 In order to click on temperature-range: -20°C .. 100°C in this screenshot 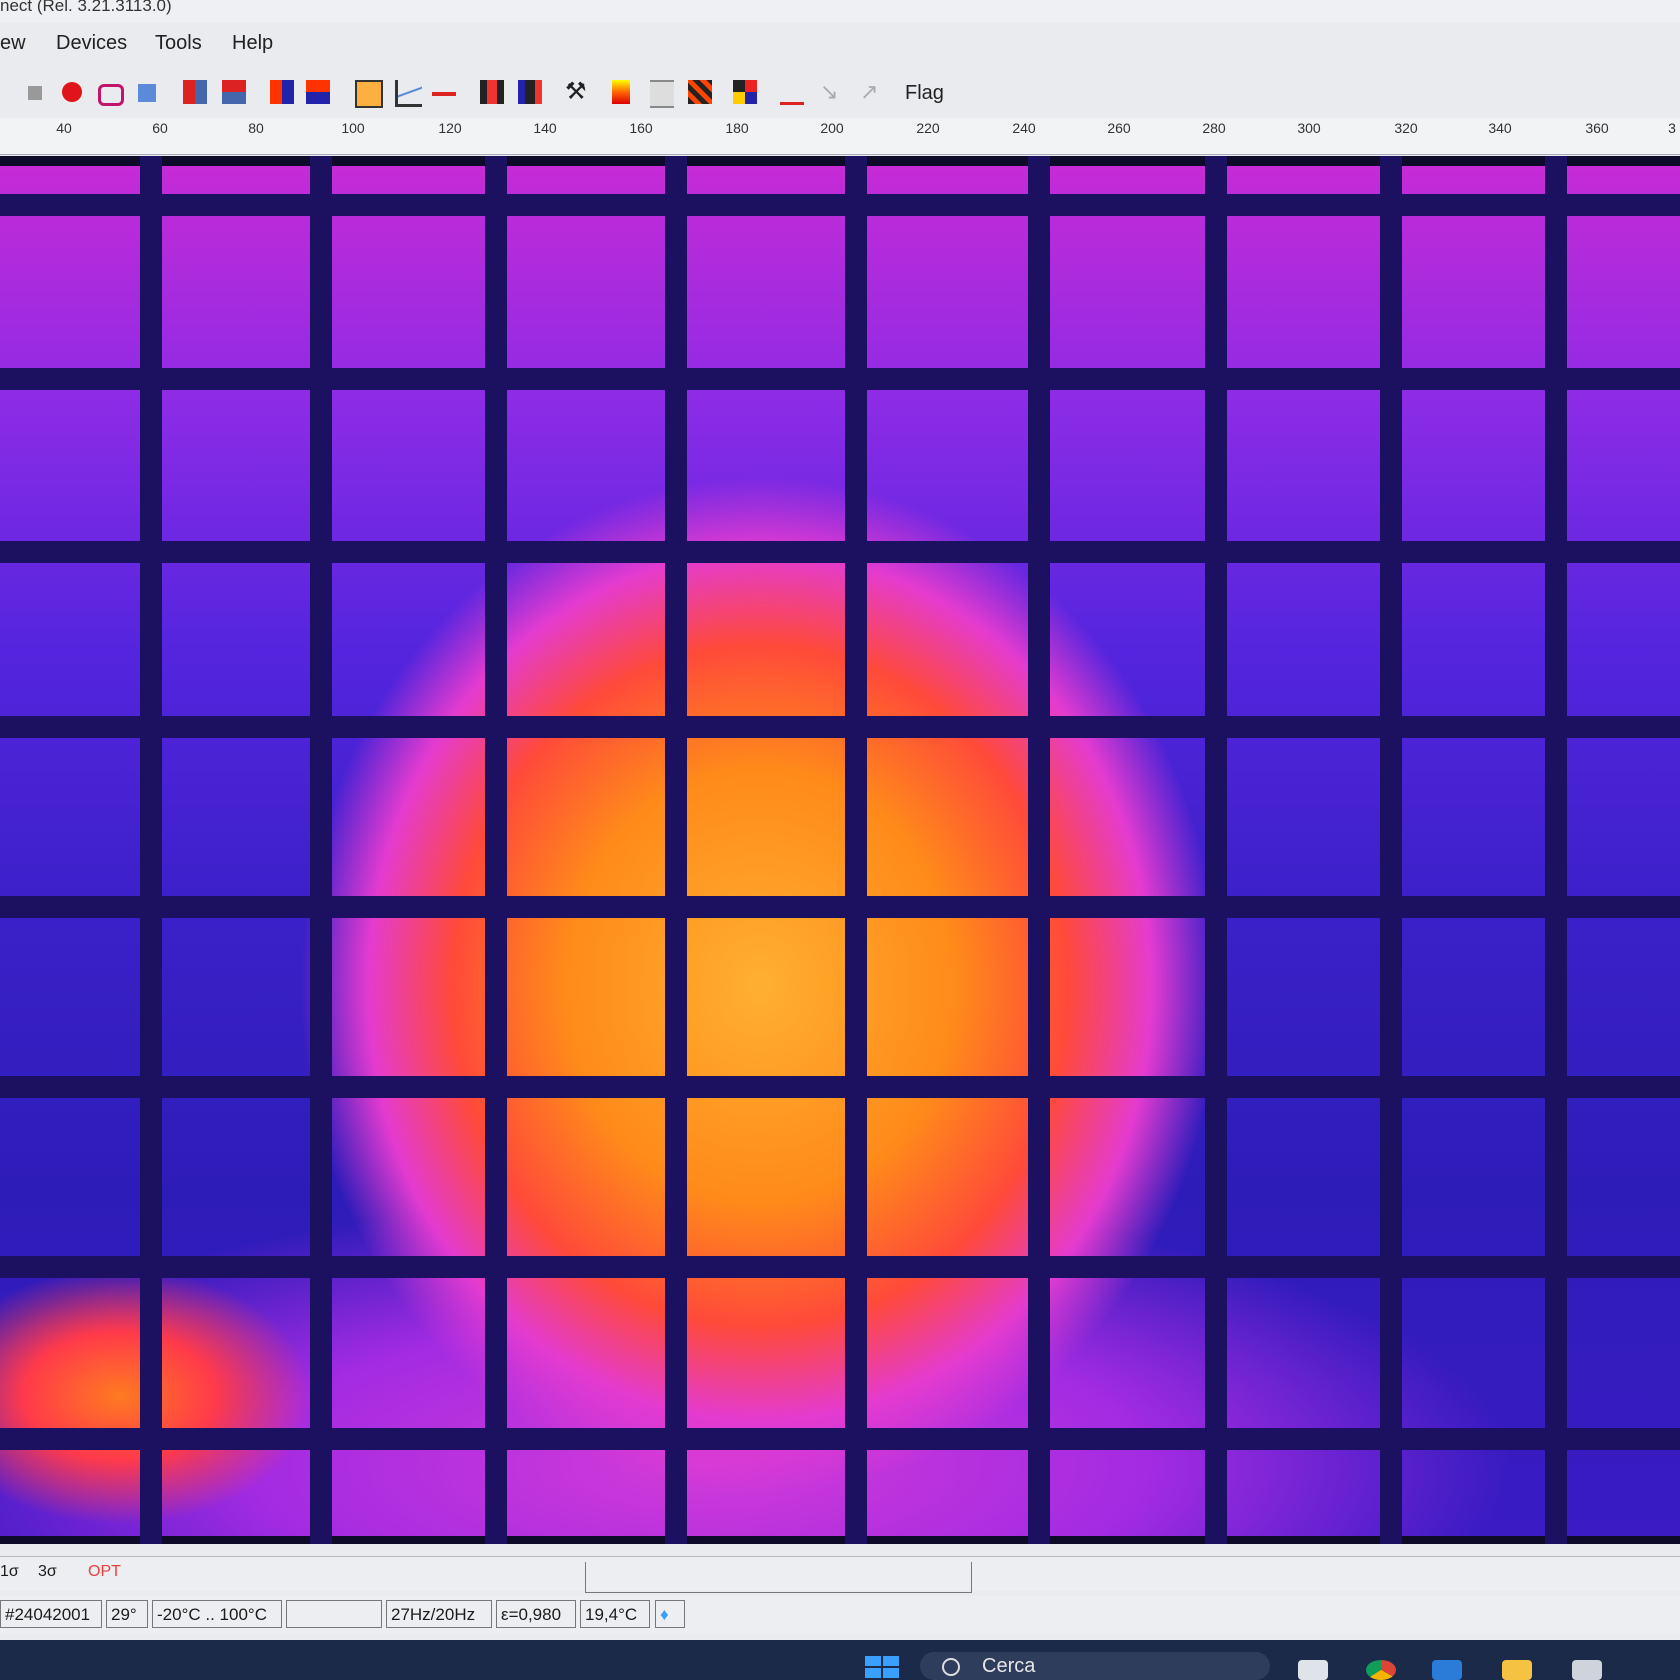, I will do `click(217, 1614)`.